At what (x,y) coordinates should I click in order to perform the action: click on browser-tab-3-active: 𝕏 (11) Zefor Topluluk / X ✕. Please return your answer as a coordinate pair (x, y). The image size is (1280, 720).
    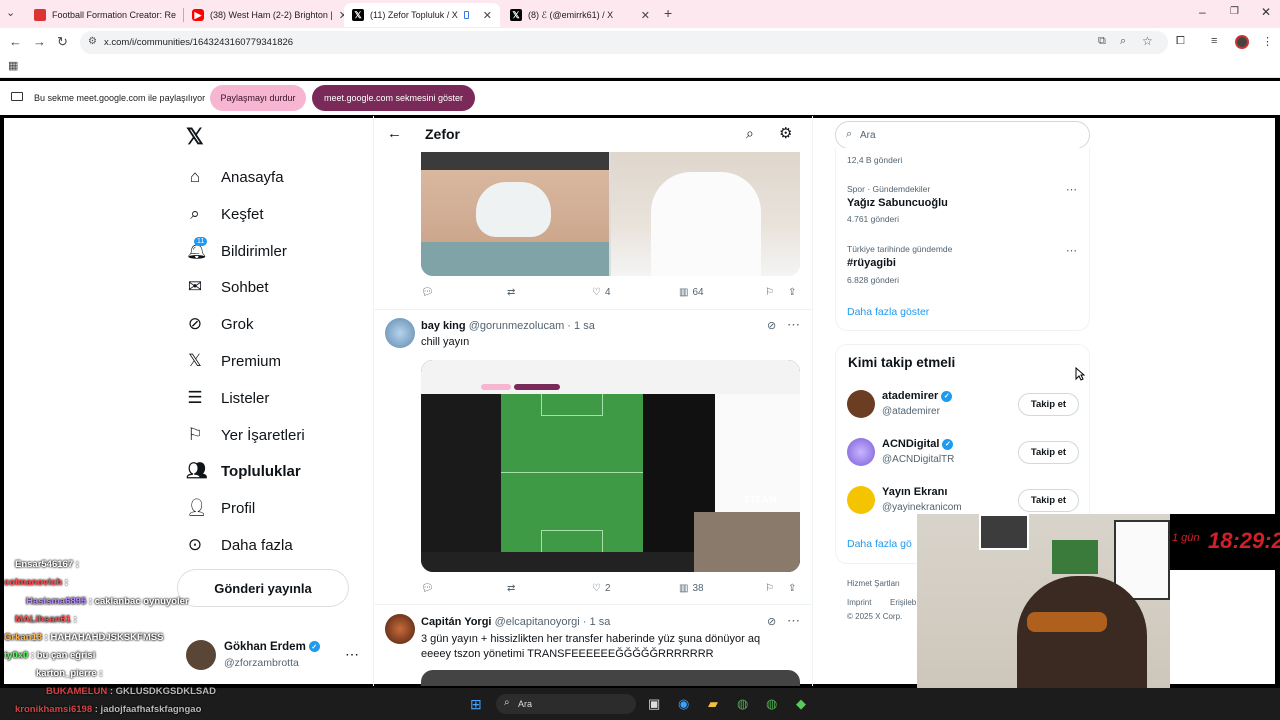
    Looking at the image, I should click on (422, 15).